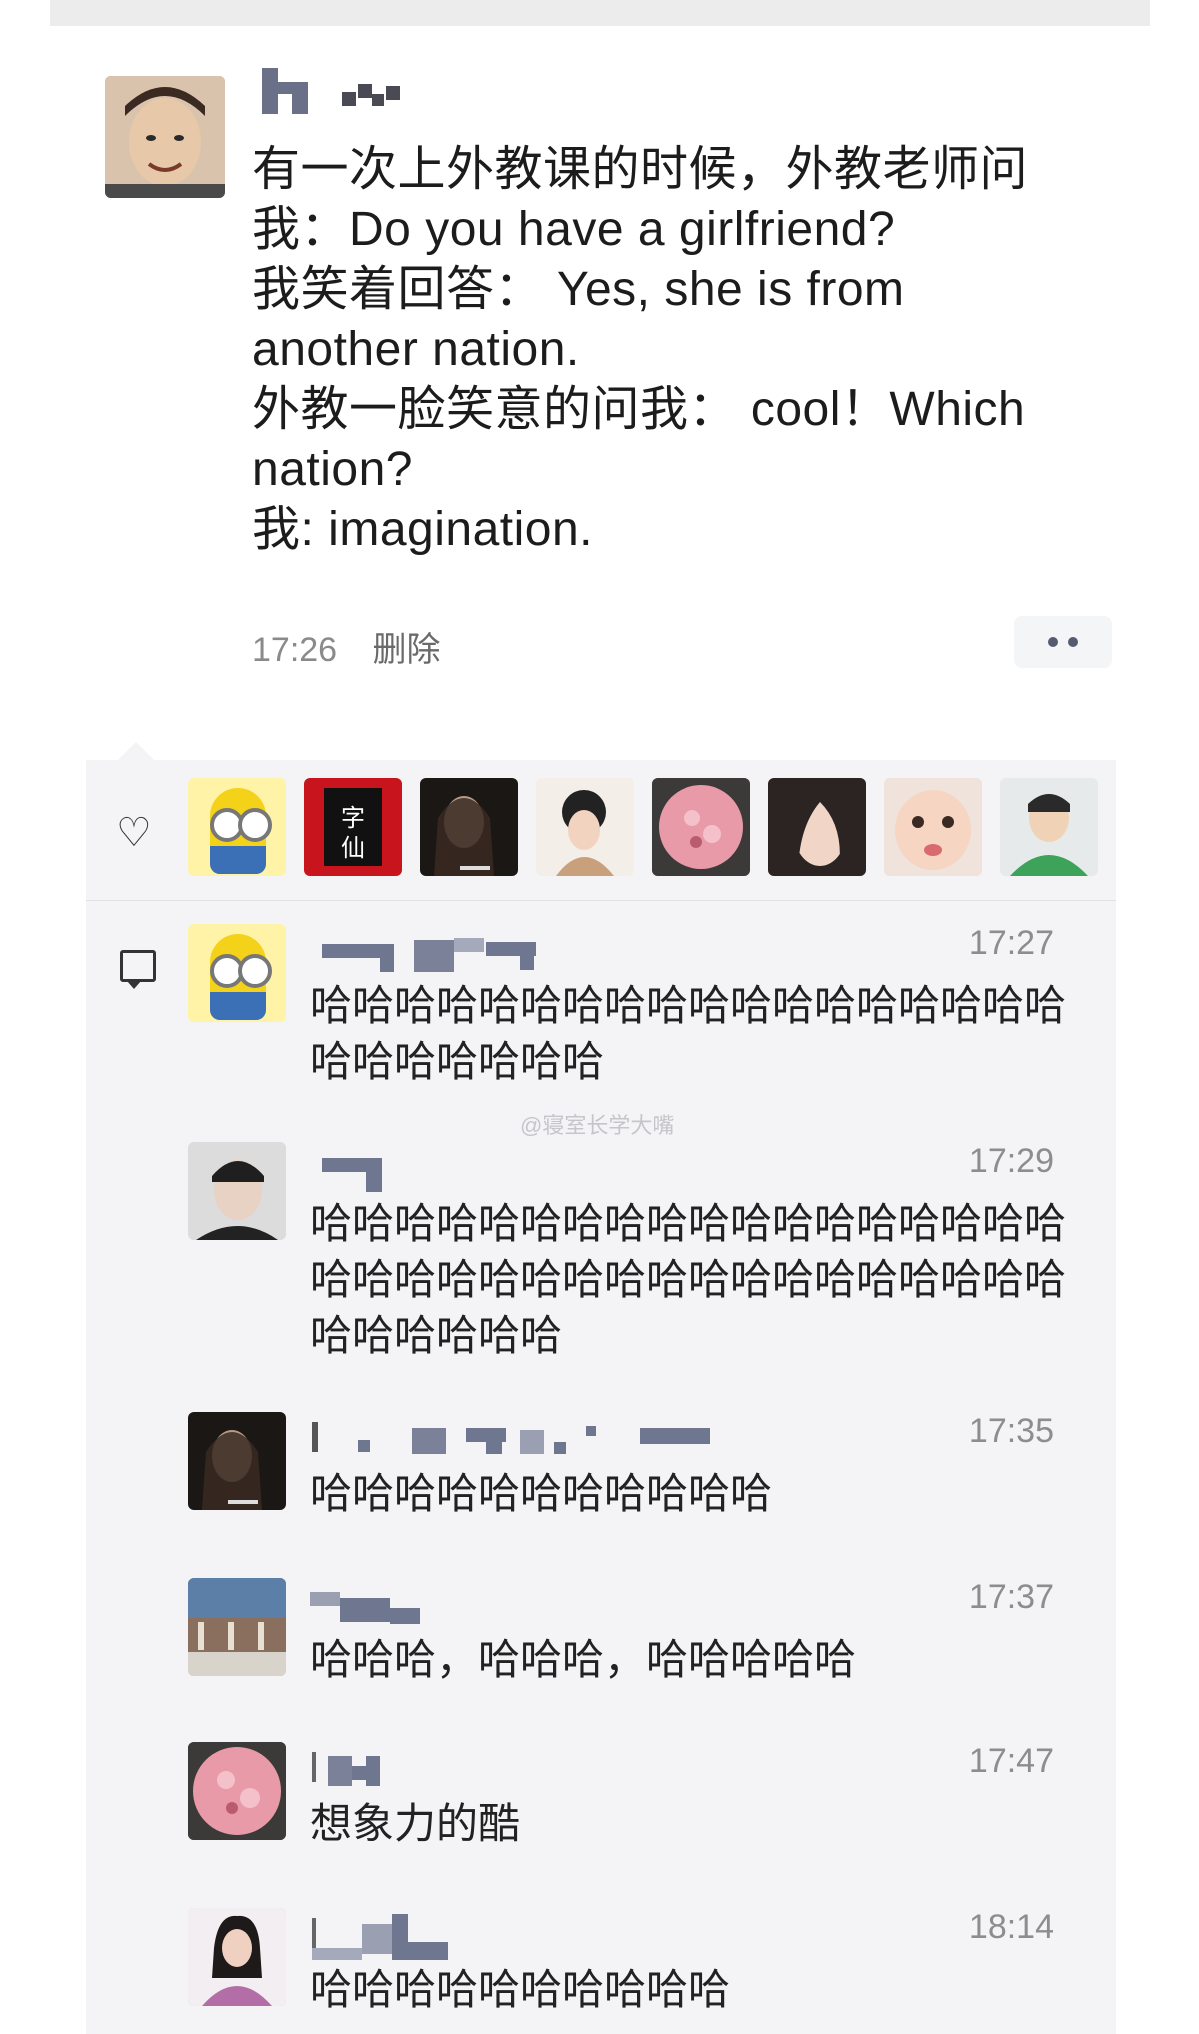 The image size is (1199, 2034). Describe the element at coordinates (1063, 642) in the screenshot. I see `more-options-button` at that location.